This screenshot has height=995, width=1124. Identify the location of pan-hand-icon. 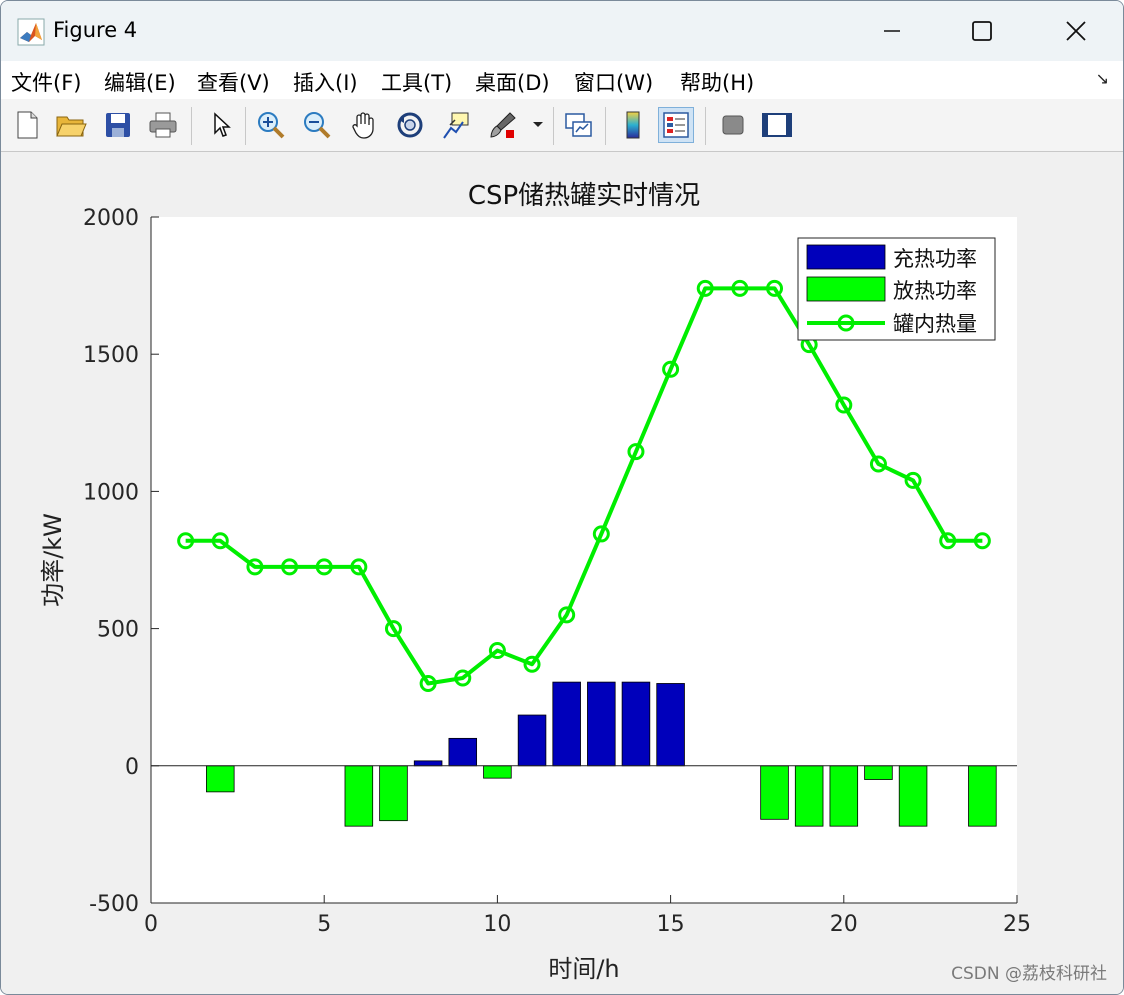
(363, 125).